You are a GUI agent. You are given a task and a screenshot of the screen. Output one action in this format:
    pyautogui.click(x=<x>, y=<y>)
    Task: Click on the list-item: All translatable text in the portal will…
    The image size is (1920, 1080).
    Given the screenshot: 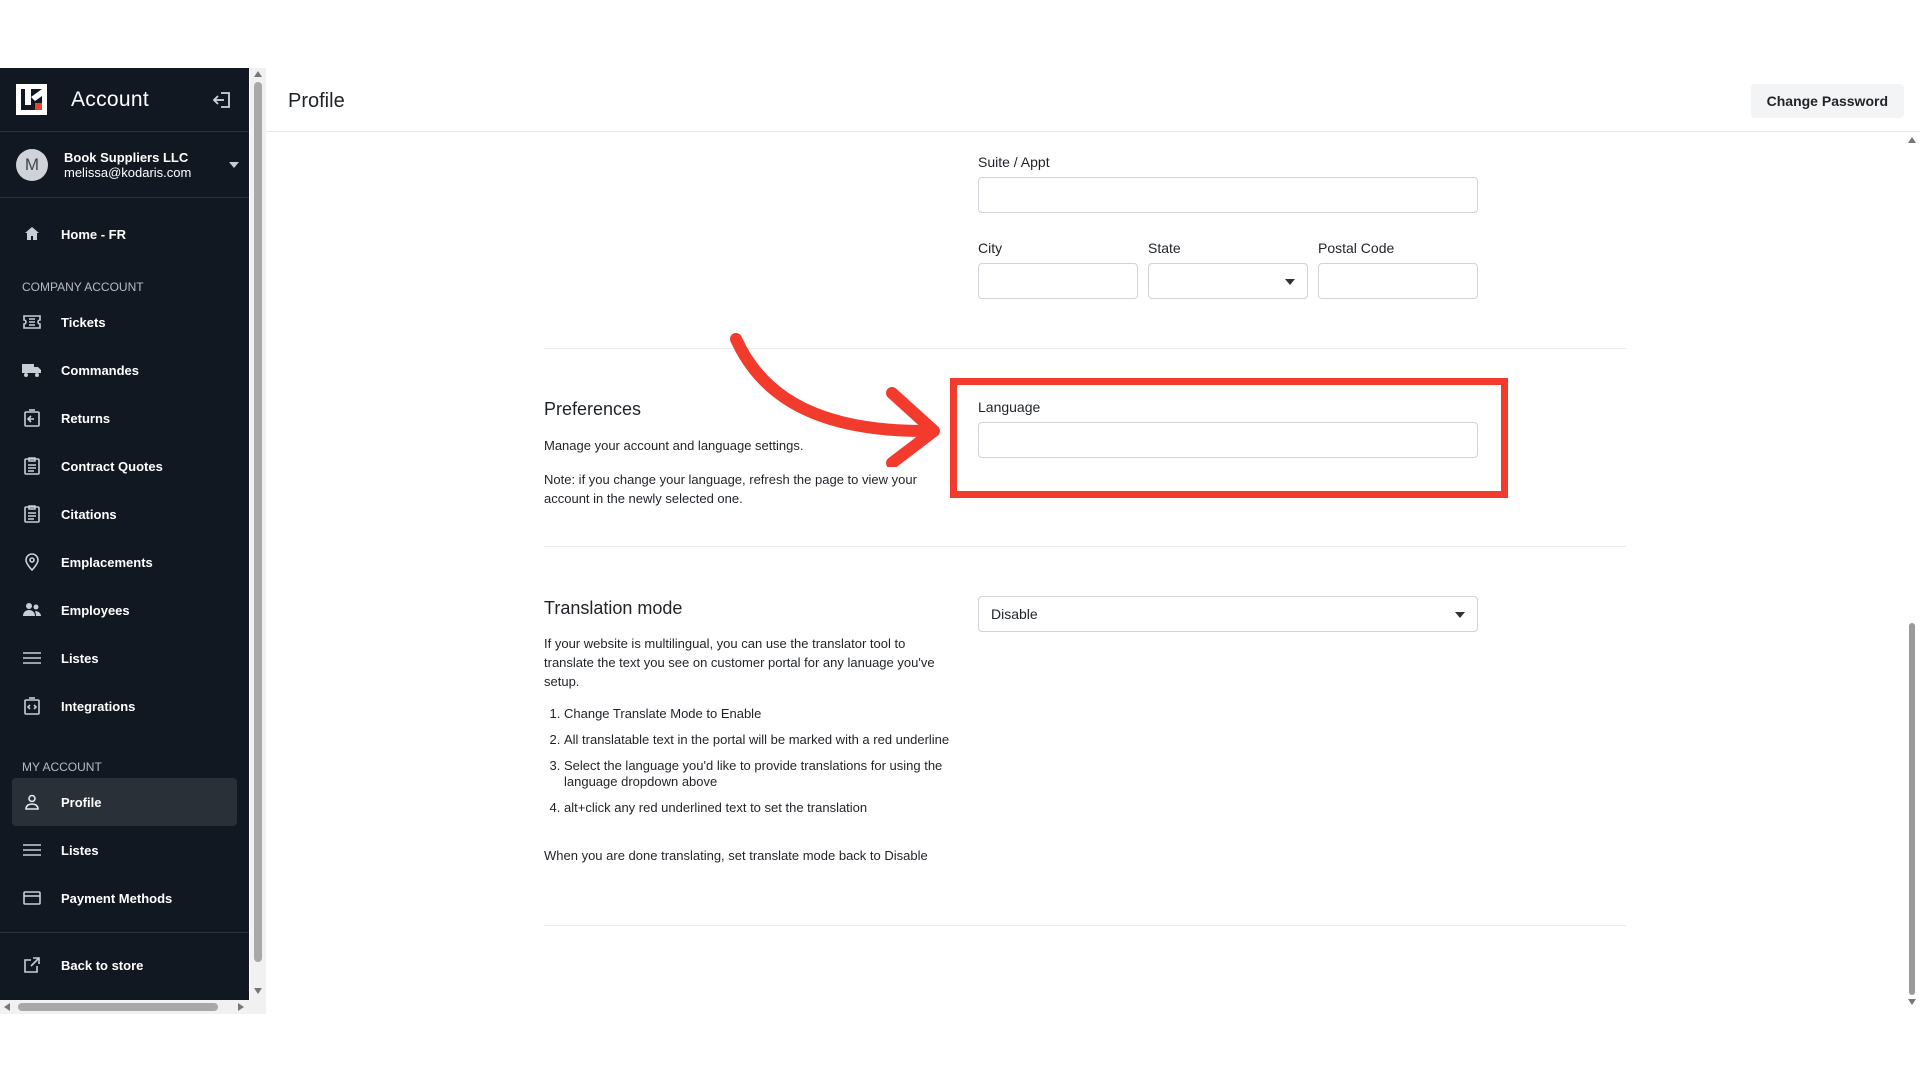 What is the action you would take?
    pyautogui.click(x=759, y=740)
    